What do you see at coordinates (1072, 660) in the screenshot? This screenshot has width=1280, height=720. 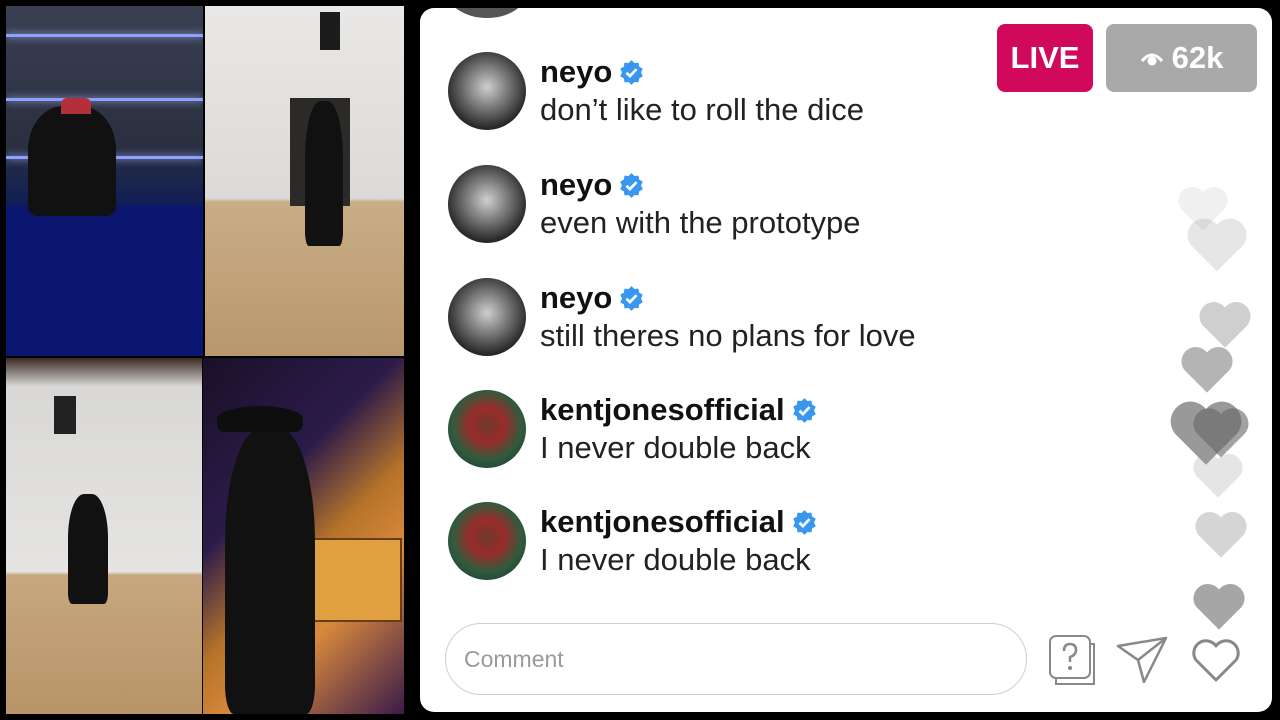 I see `question-box-icon` at bounding box center [1072, 660].